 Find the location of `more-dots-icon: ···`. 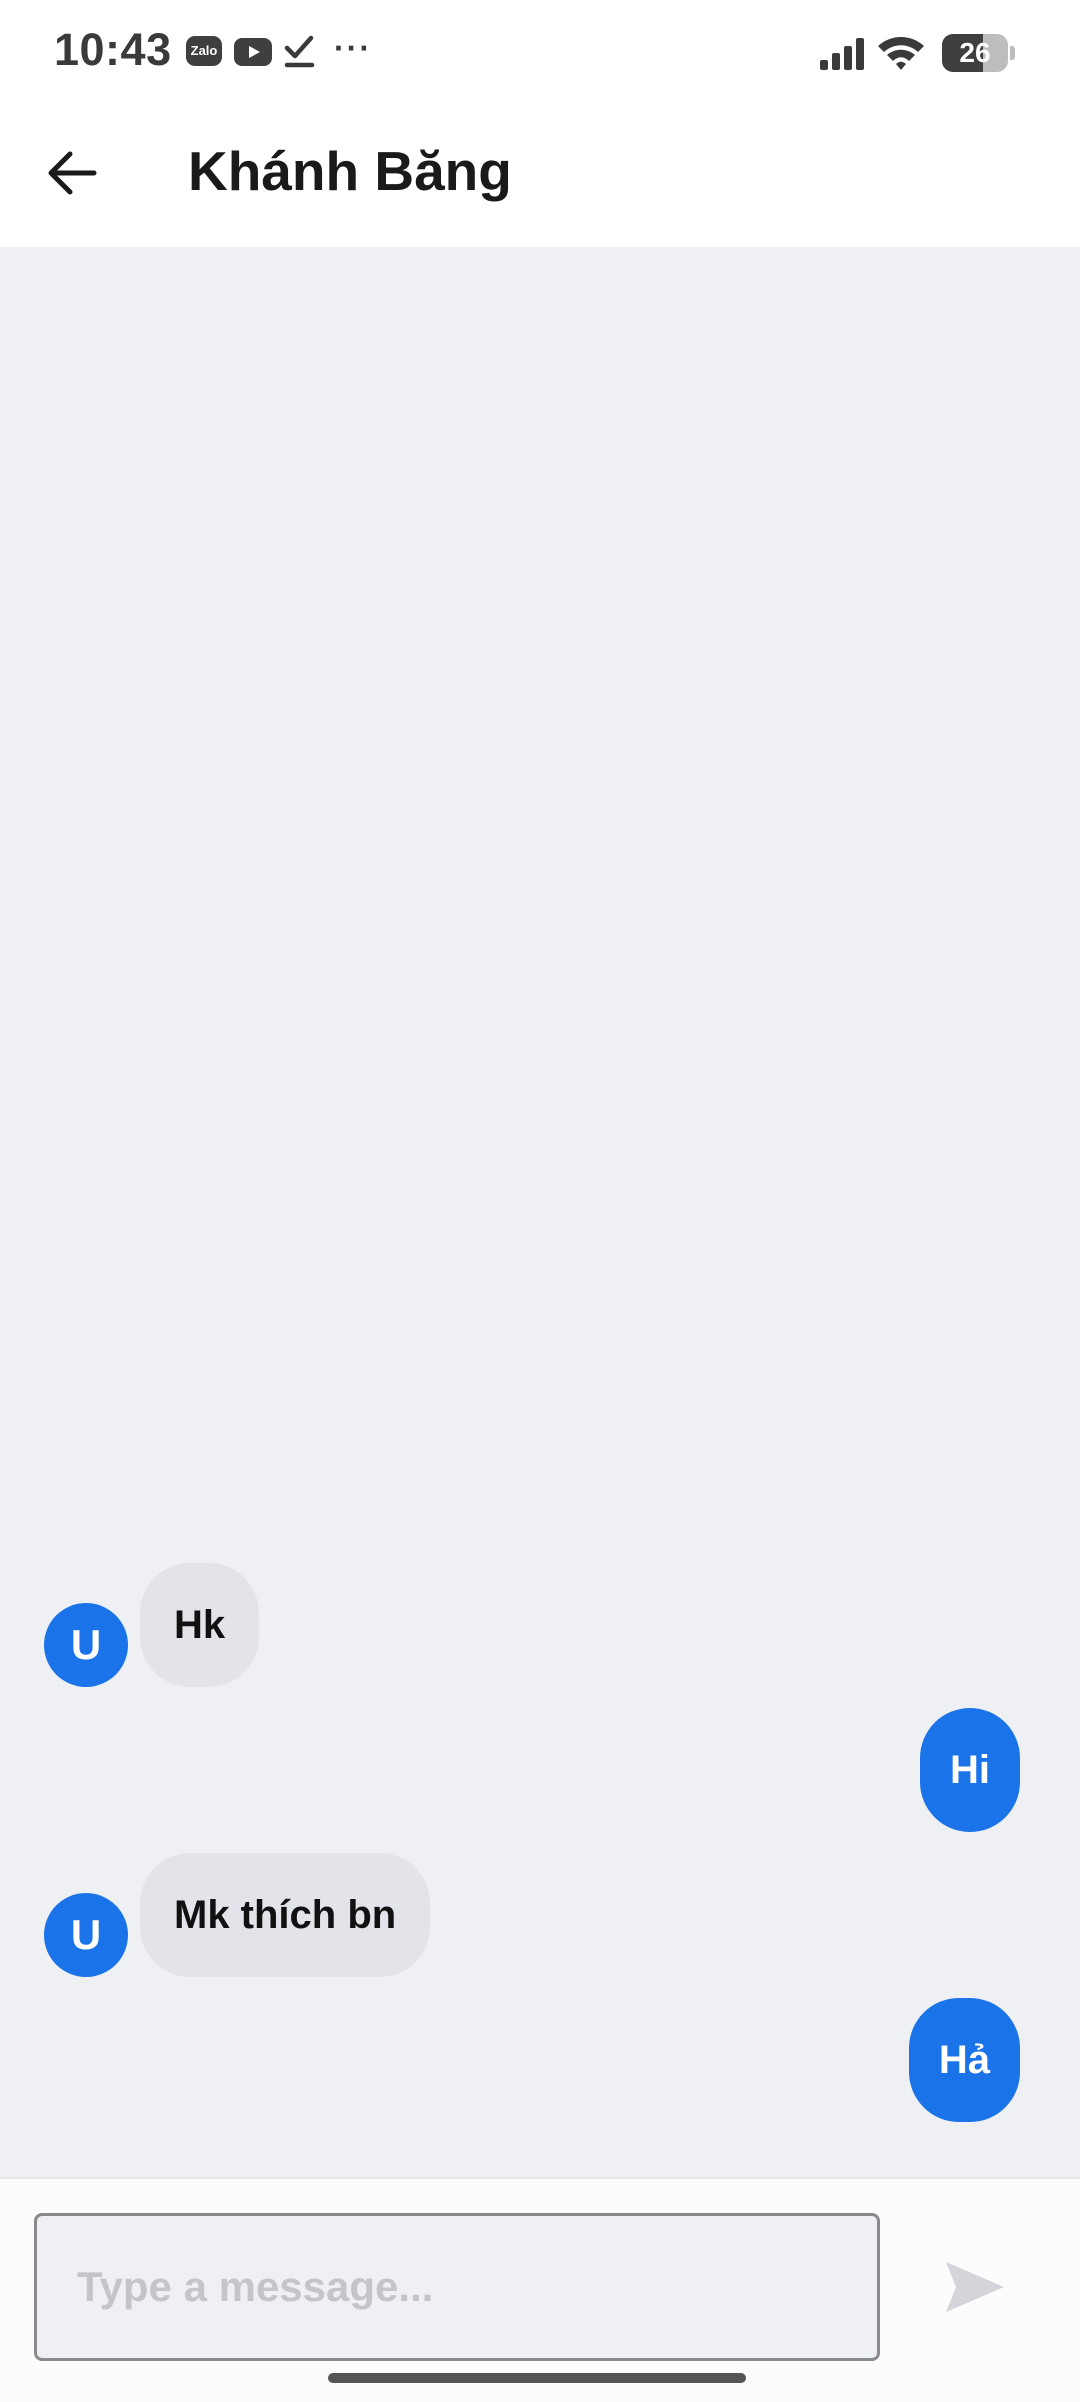

more-dots-icon: ··· is located at coordinates (353, 48).